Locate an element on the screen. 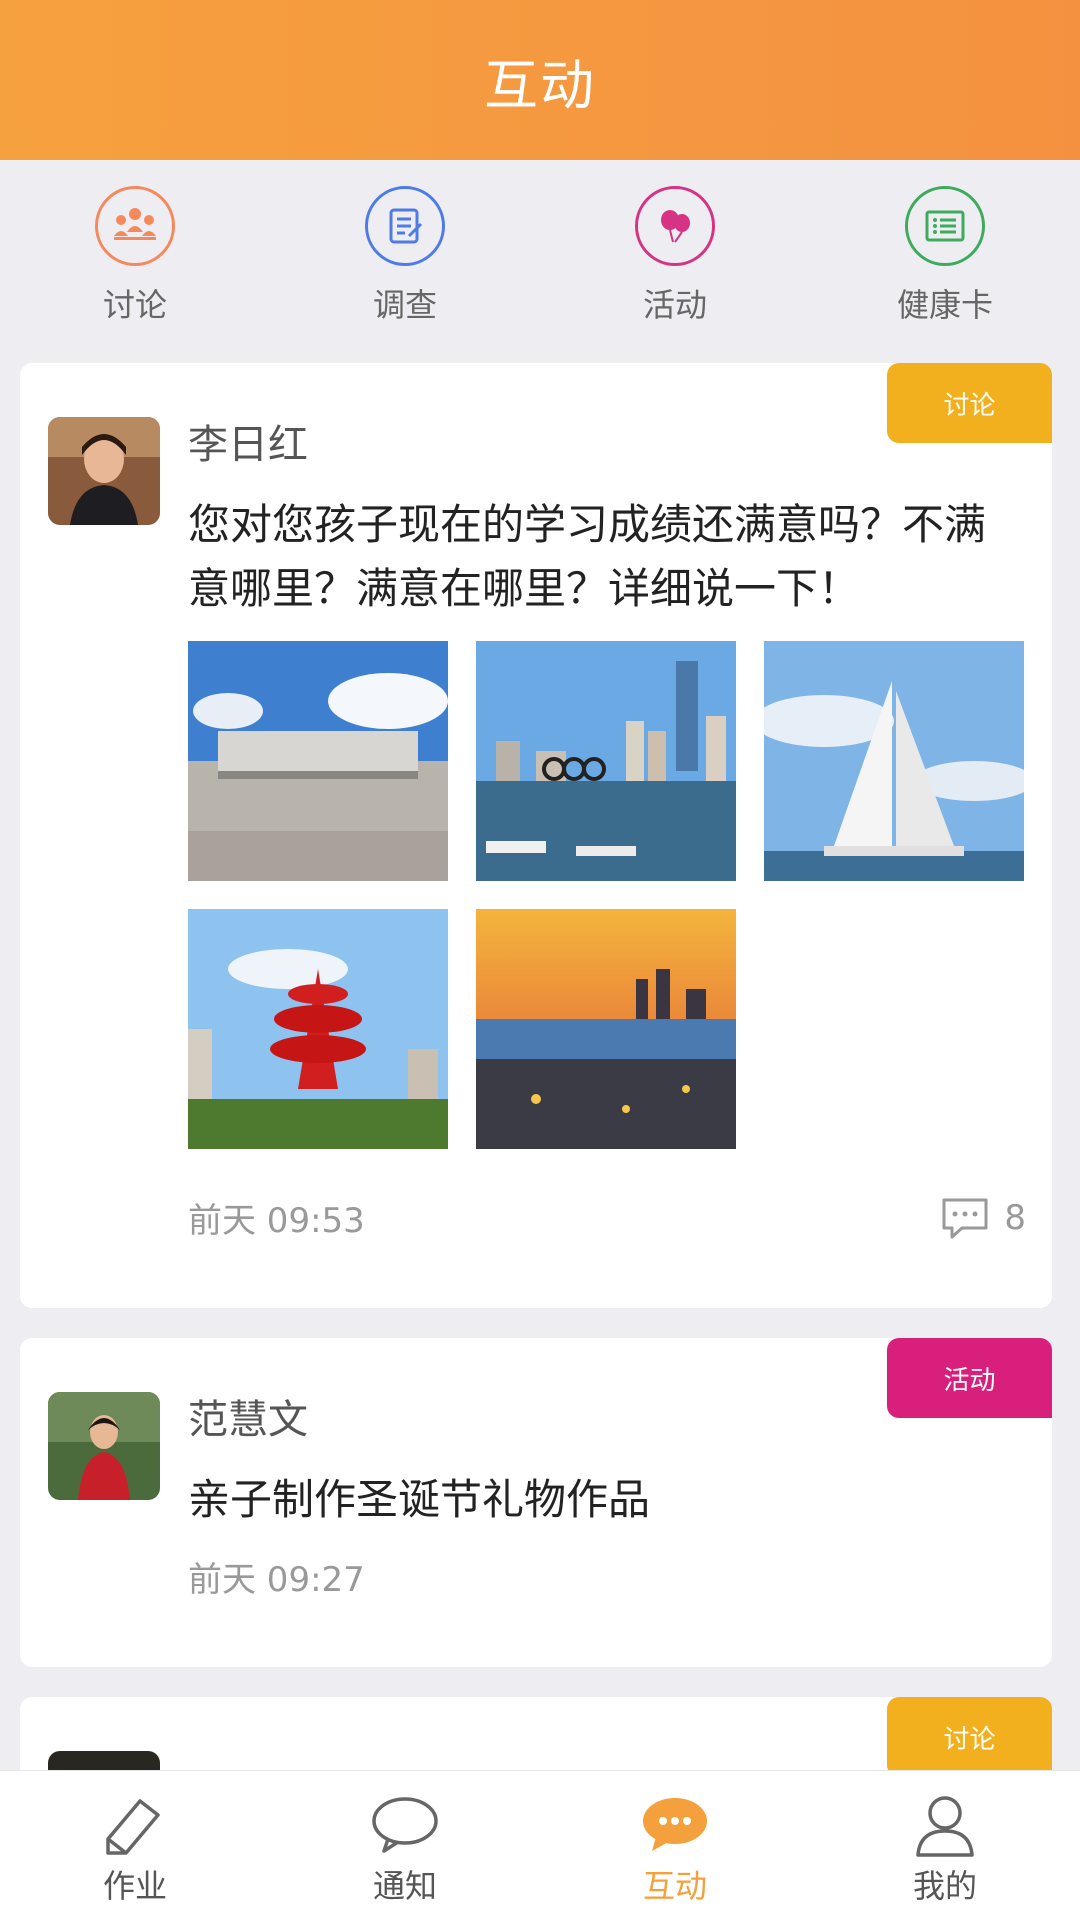  quick-action-survey: 调查 is located at coordinates (405, 243).